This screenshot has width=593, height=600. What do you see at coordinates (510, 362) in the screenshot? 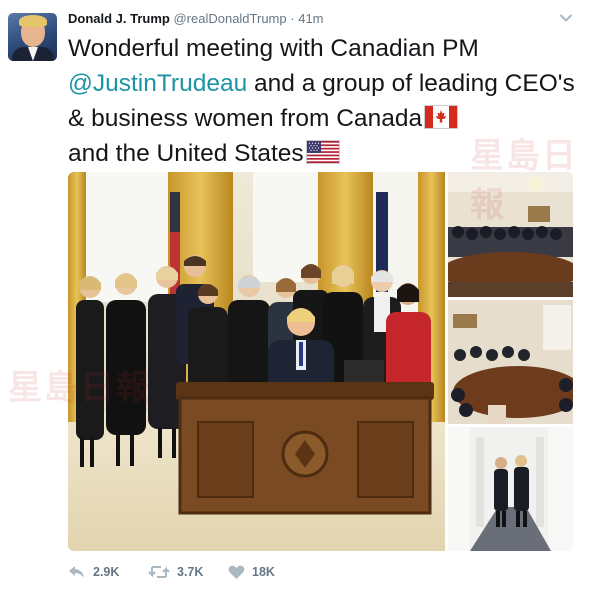
I see `photo-roundtable` at bounding box center [510, 362].